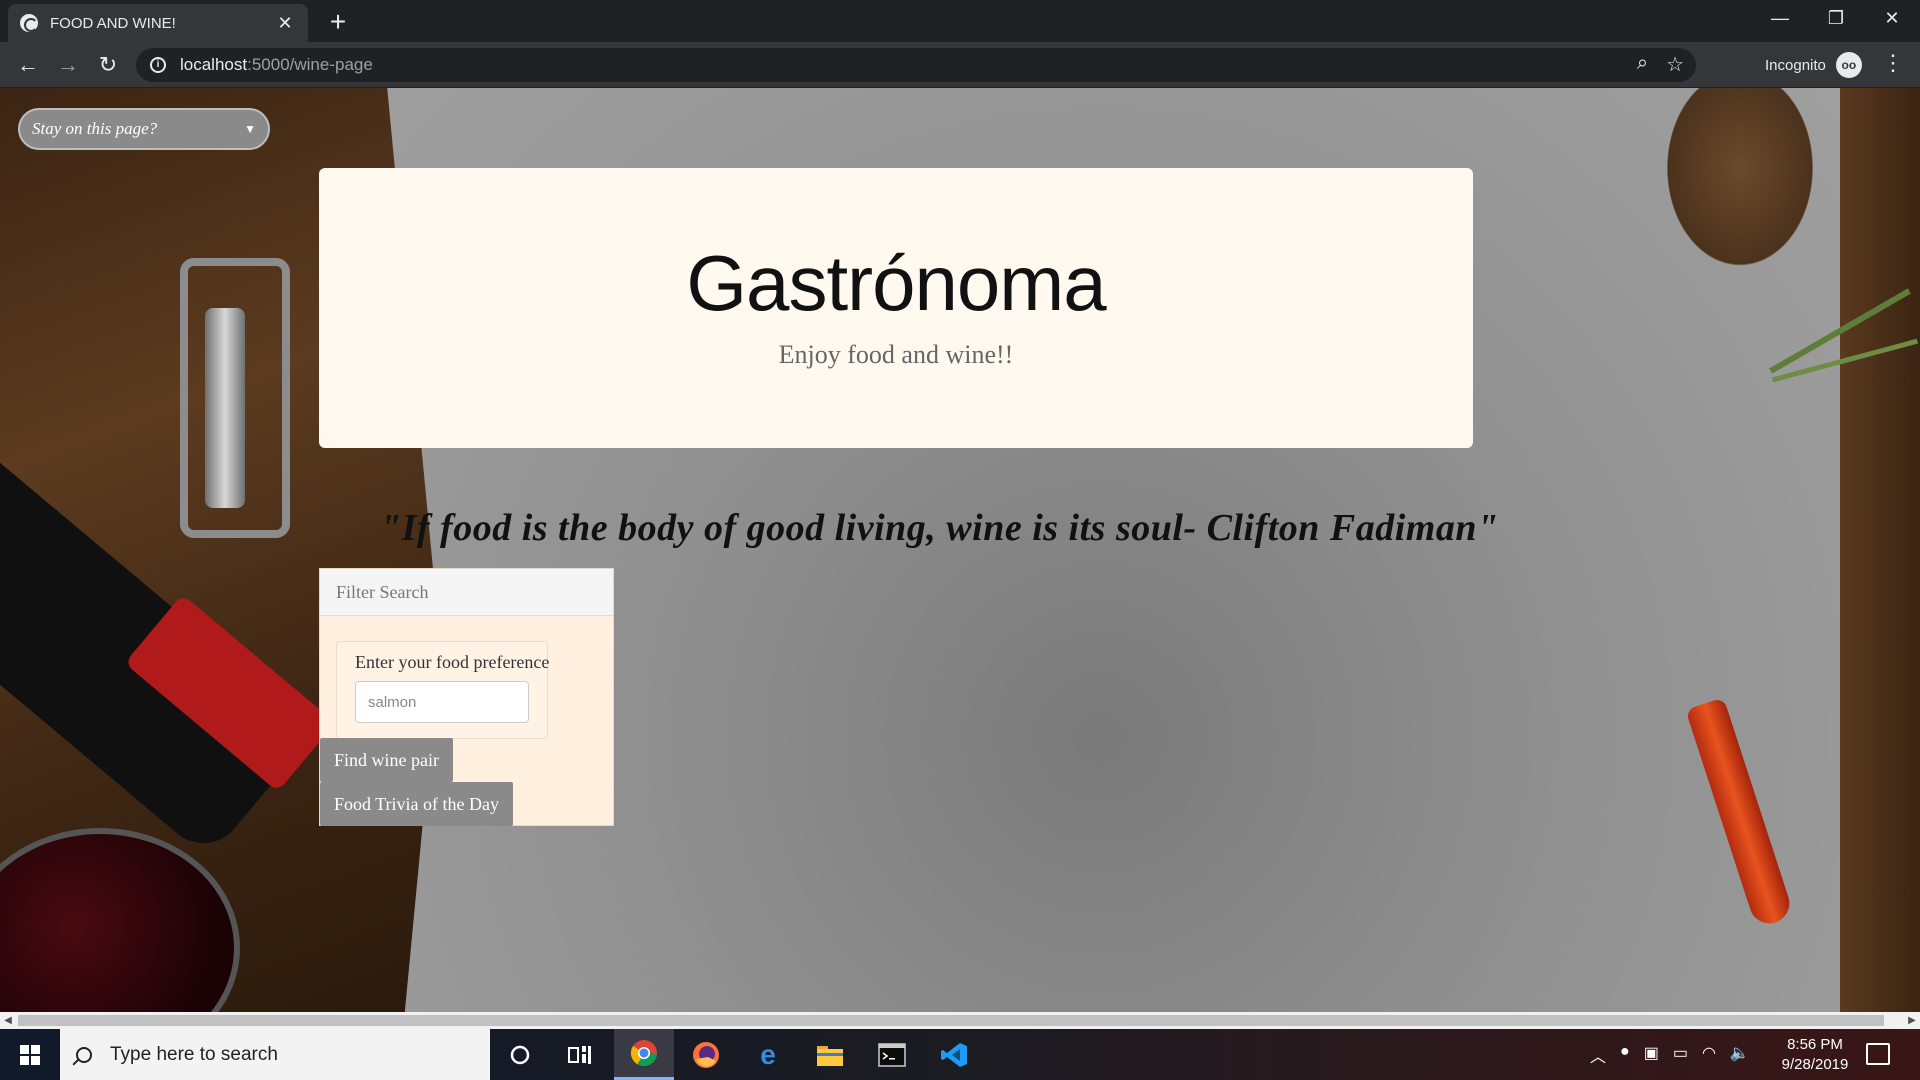 The image size is (1920, 1080). Describe the element at coordinates (285, 23) in the screenshot. I see `close-tab-icon: ✕` at that location.